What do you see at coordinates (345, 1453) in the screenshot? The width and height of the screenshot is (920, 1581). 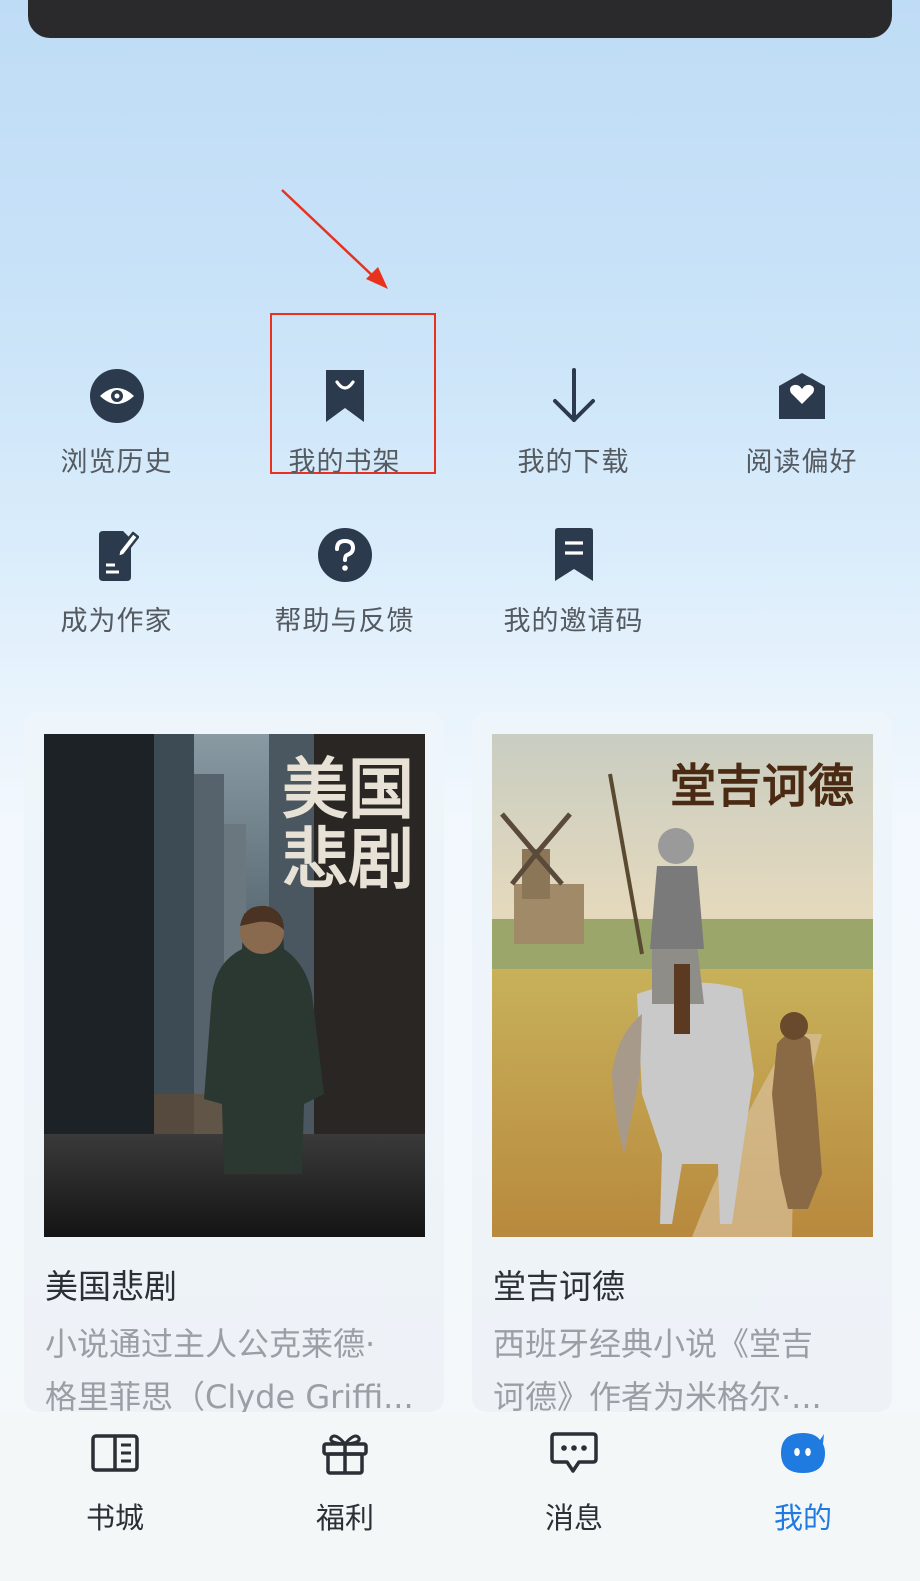 I see `gift-icon` at bounding box center [345, 1453].